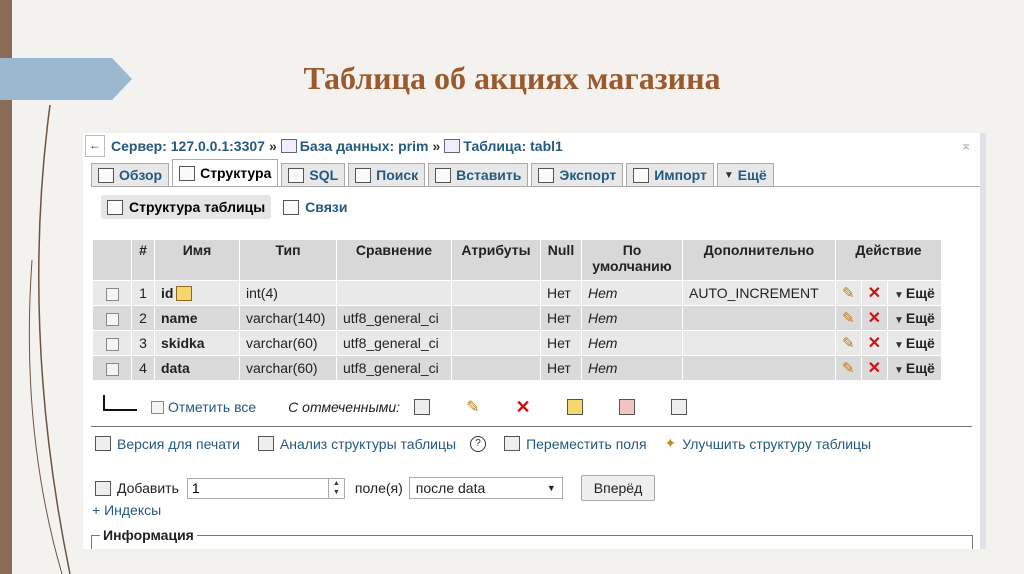  Describe the element at coordinates (574, 407) in the screenshot. I see `primary-key-icon` at that location.